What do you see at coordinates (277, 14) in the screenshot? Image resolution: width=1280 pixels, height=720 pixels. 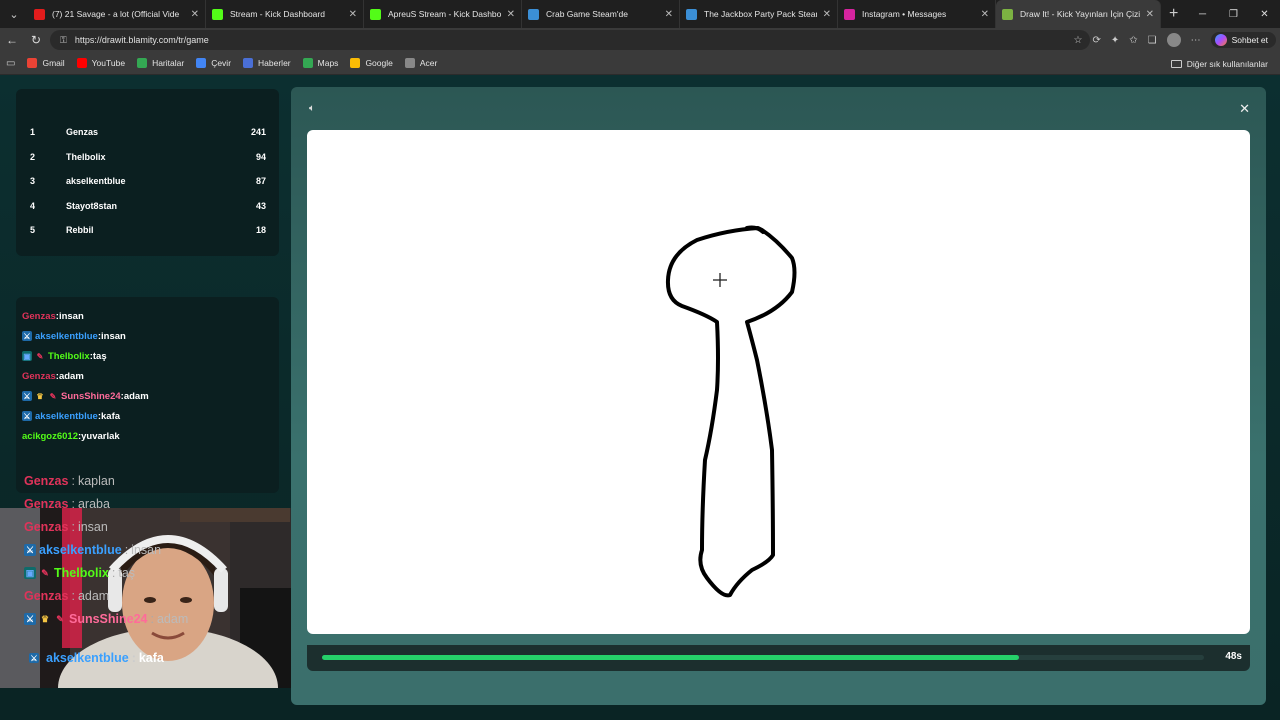 I see `tab-title: Stream - Kick Dashboard` at bounding box center [277, 14].